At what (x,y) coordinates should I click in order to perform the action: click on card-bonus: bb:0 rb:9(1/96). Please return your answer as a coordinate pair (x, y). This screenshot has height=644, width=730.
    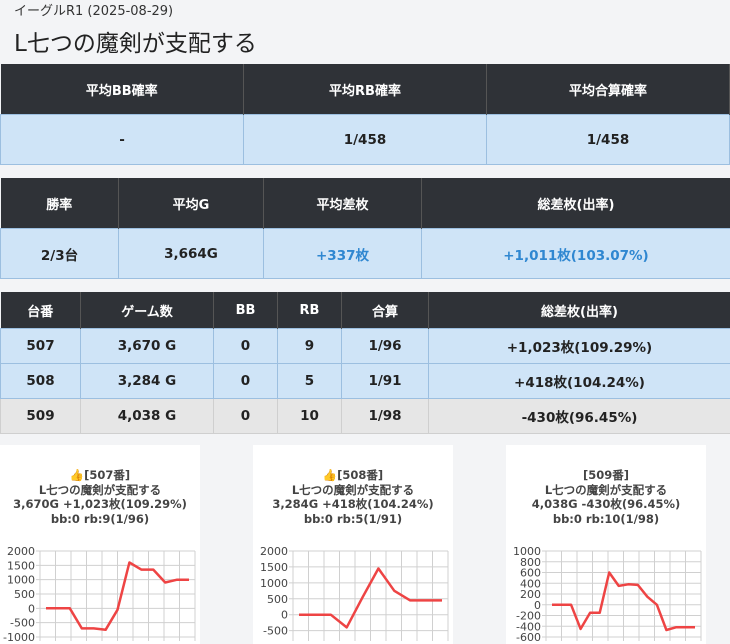
    Looking at the image, I should click on (100, 518).